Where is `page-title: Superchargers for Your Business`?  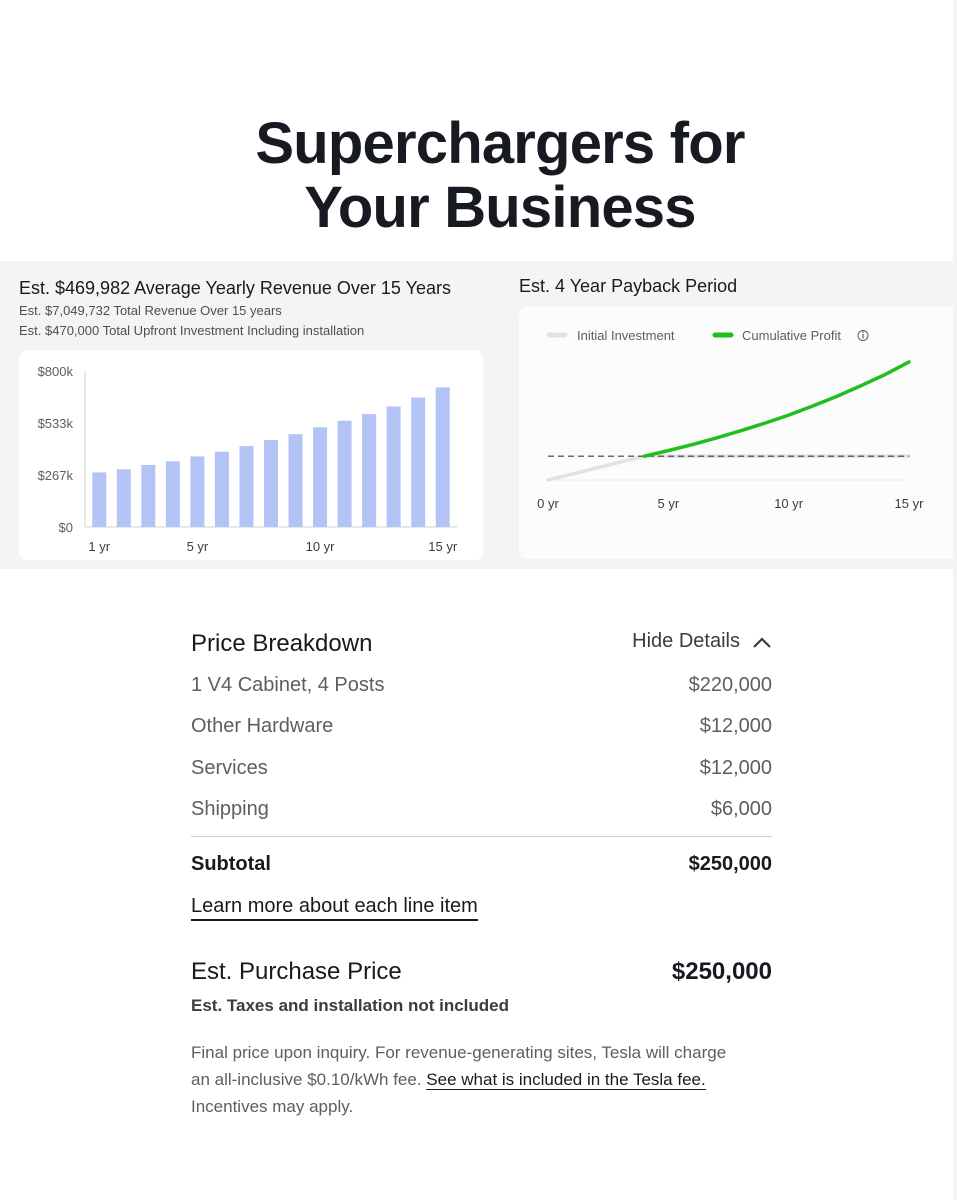 page-title: Superchargers for Your Business is located at coordinates (478, 176).